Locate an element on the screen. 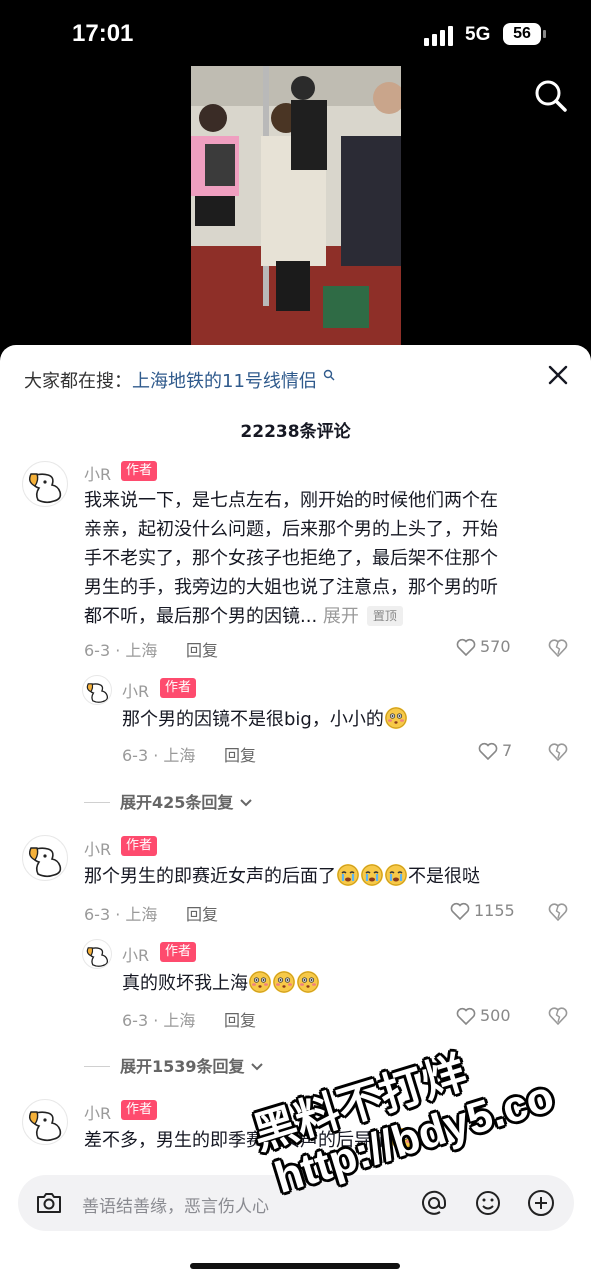 The width and height of the screenshot is (591, 1280). emoji-icon is located at coordinates (488, 1203).